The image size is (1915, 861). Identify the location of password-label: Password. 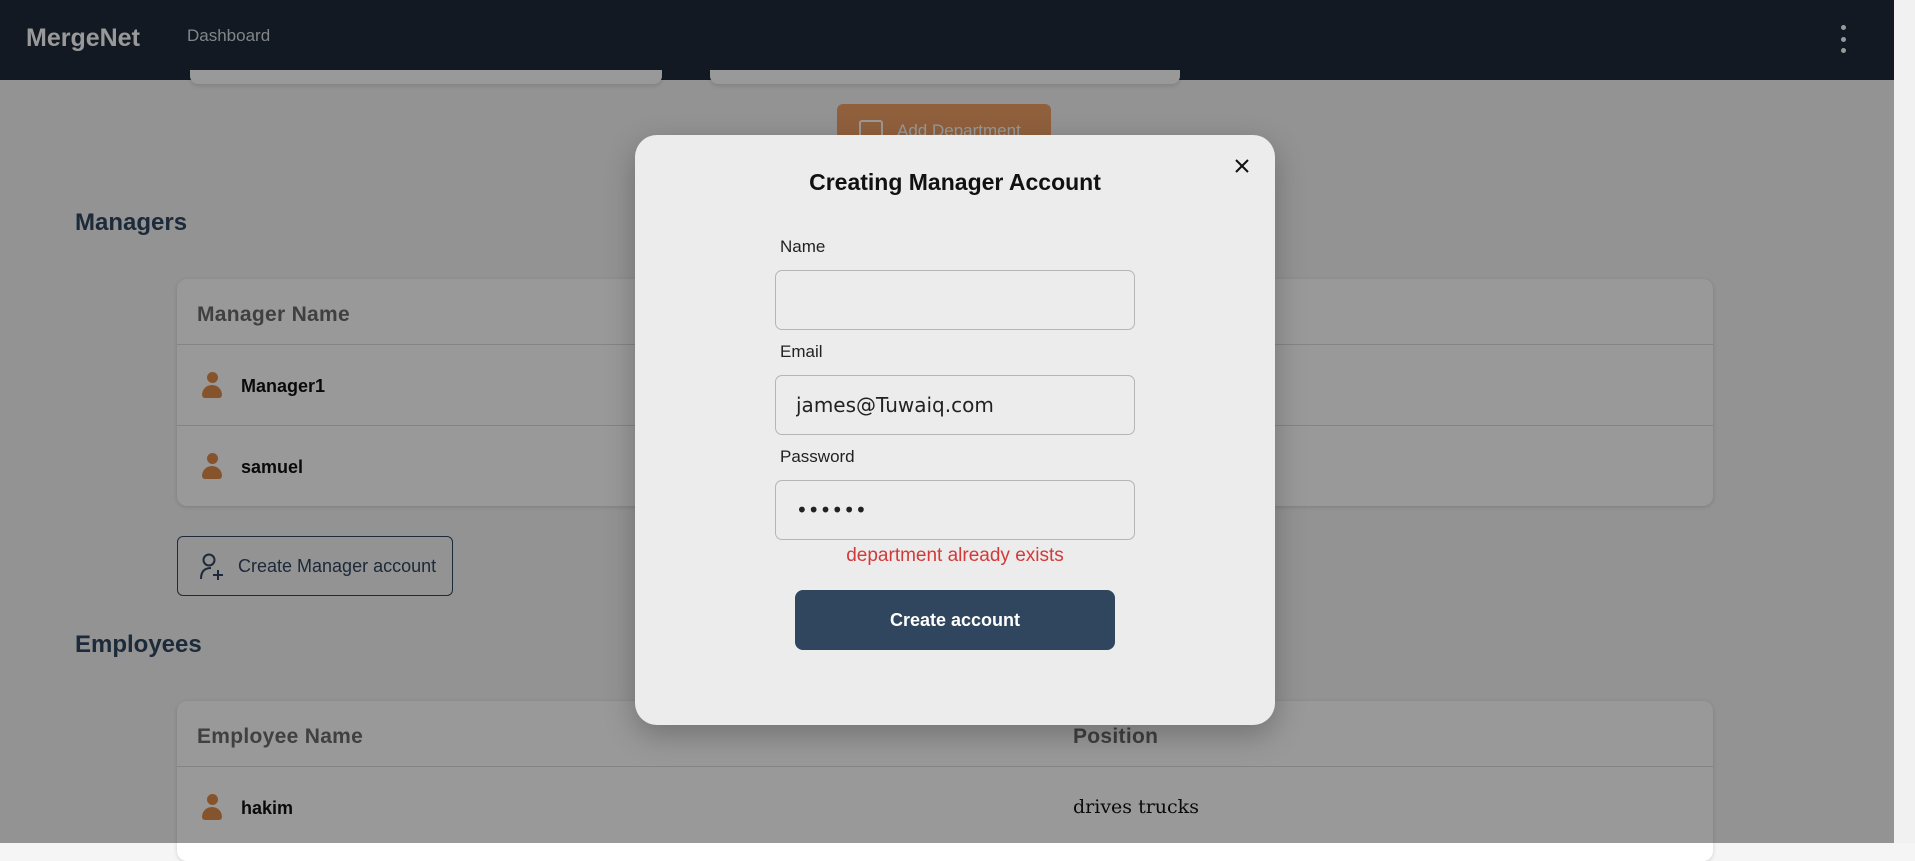
(817, 456).